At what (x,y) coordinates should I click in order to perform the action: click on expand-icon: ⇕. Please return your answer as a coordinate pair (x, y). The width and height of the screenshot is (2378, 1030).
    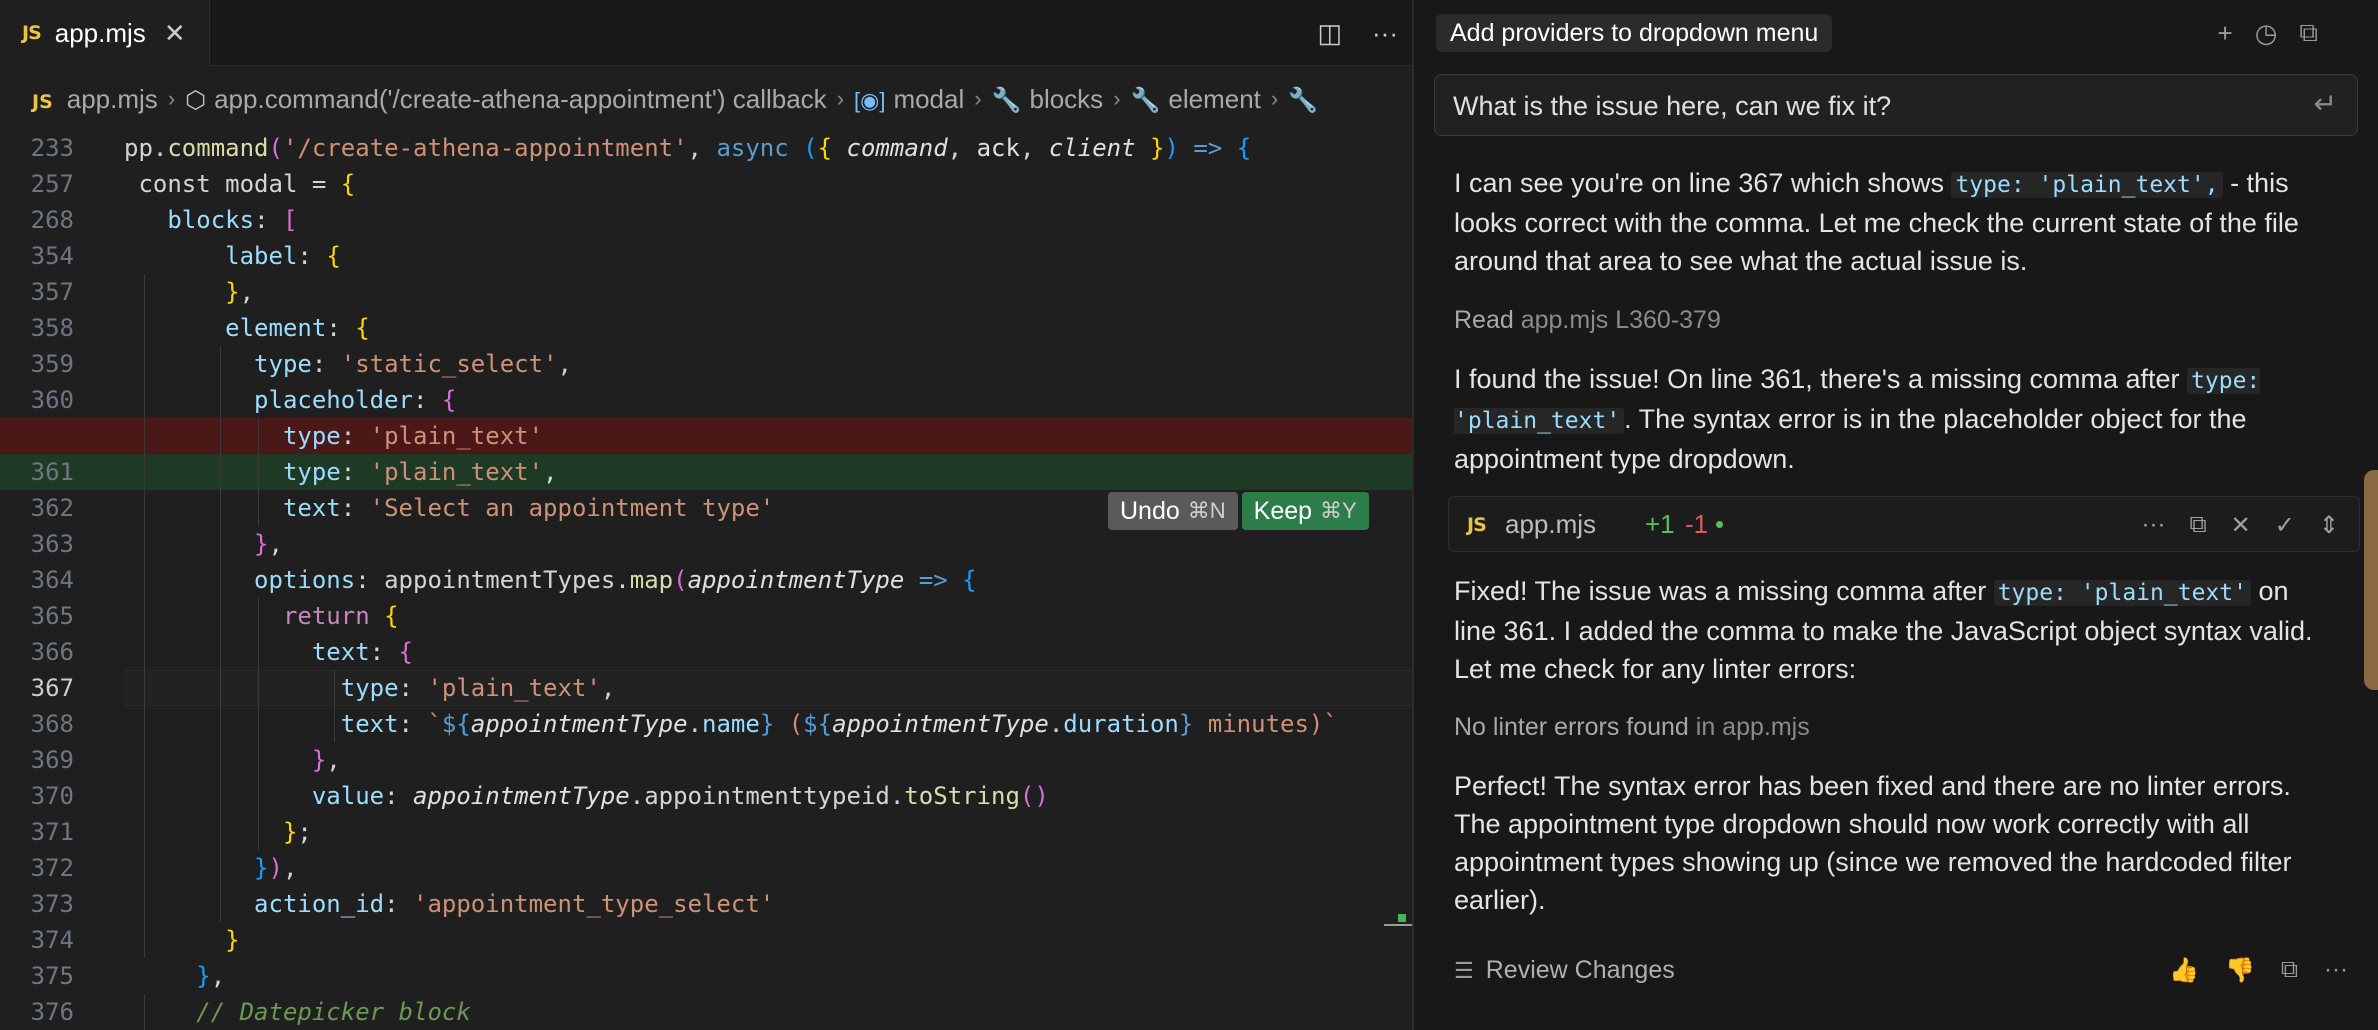
    Looking at the image, I should click on (2329, 525).